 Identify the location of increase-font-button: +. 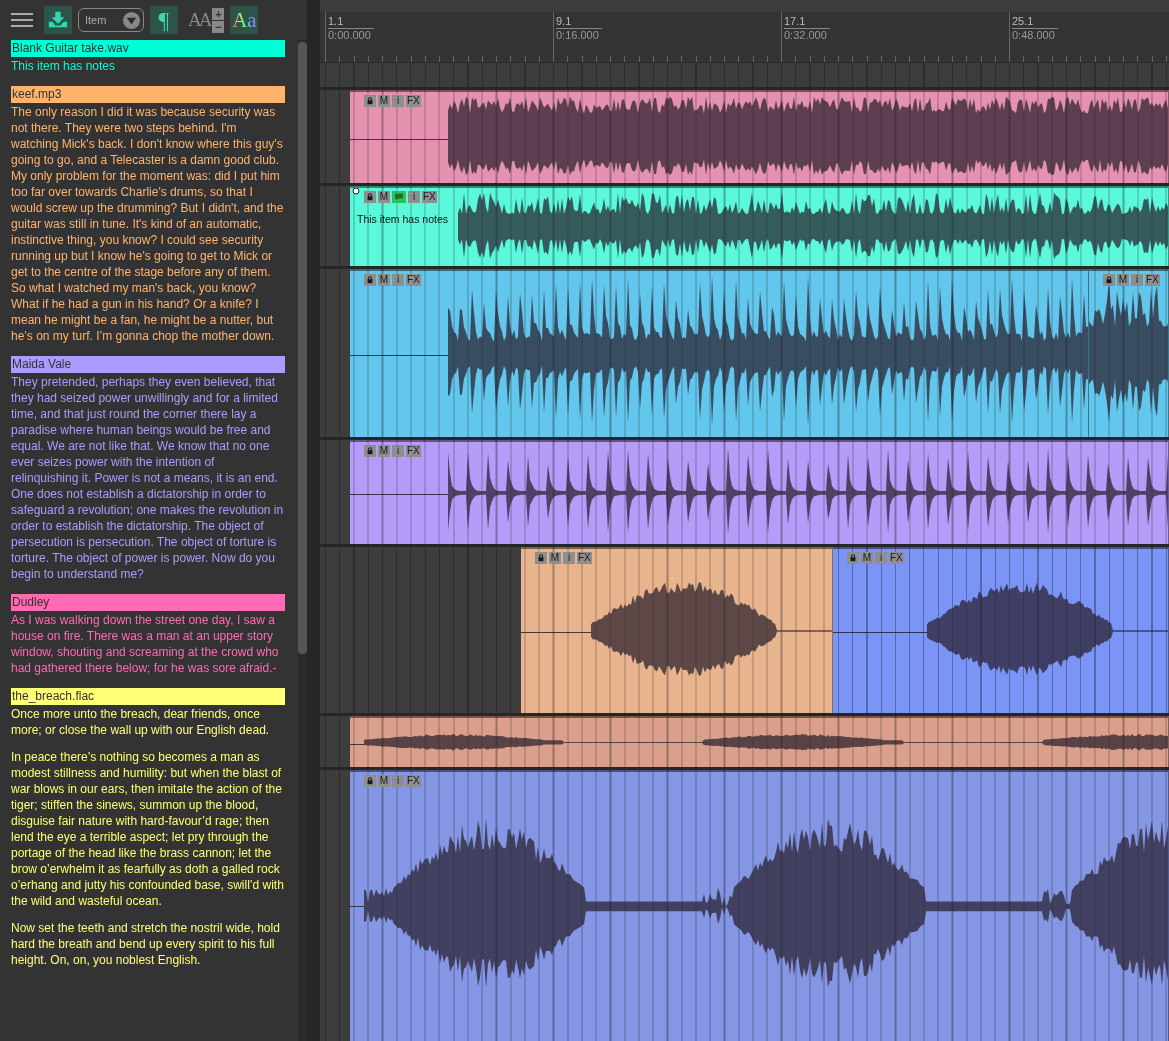
(218, 13).